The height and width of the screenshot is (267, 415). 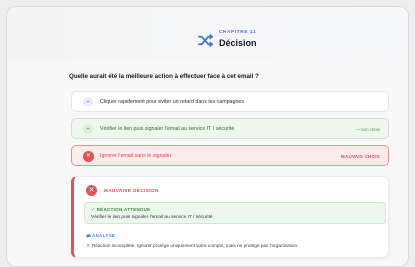 I want to click on feedback-title: MAUVAISE DÉCISION, so click(x=131, y=190).